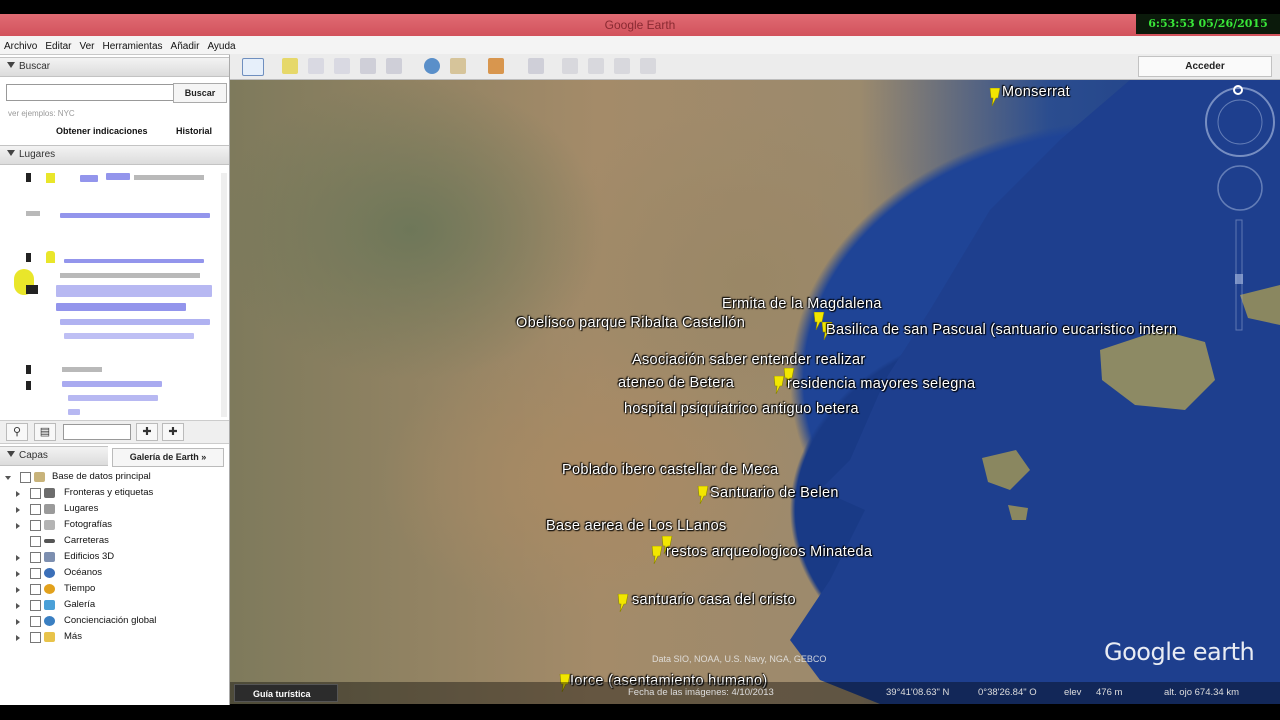 This screenshot has height=720, width=1280. What do you see at coordinates (316, 66) in the screenshot?
I see `polygon-icon` at bounding box center [316, 66].